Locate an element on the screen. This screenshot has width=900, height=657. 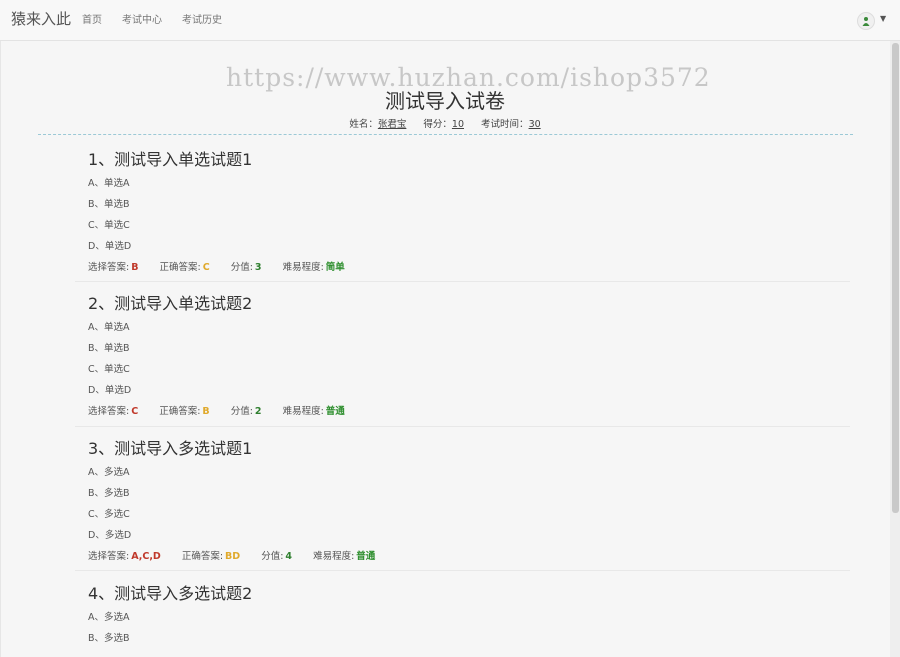
correct-answer: B is located at coordinates (206, 411).